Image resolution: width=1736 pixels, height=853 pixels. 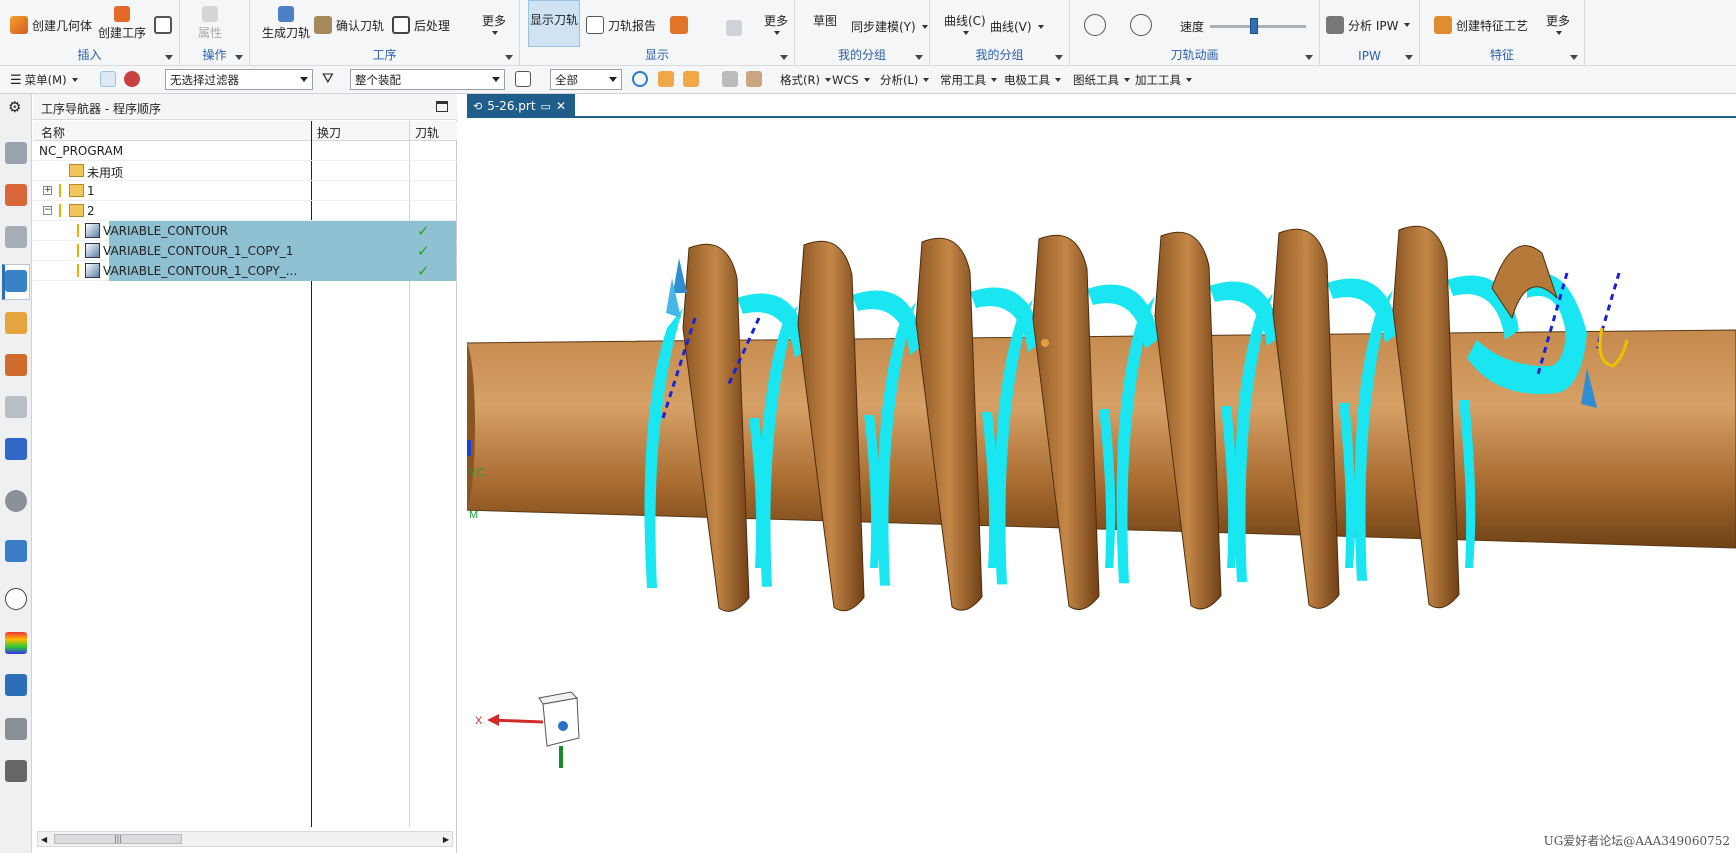 I want to click on close-icon: ✕, so click(x=561, y=106).